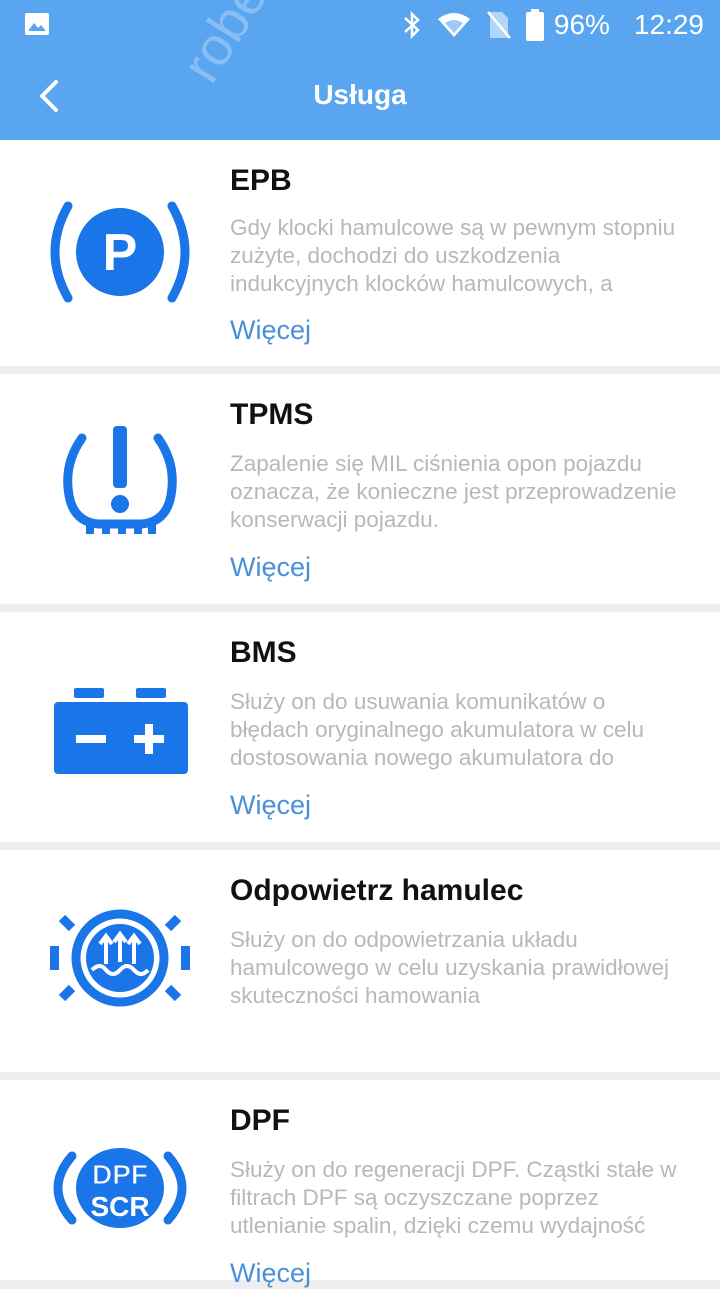  What do you see at coordinates (263, 652) in the screenshot?
I see `service-name: BMS` at bounding box center [263, 652].